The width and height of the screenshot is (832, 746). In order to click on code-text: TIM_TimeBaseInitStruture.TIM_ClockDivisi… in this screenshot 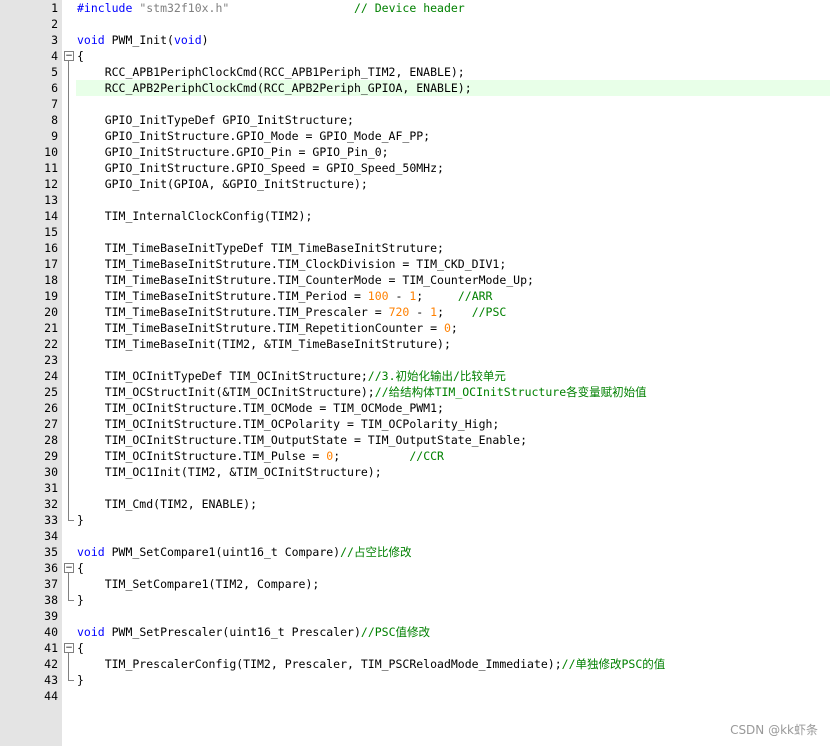, I will do `click(292, 264)`.